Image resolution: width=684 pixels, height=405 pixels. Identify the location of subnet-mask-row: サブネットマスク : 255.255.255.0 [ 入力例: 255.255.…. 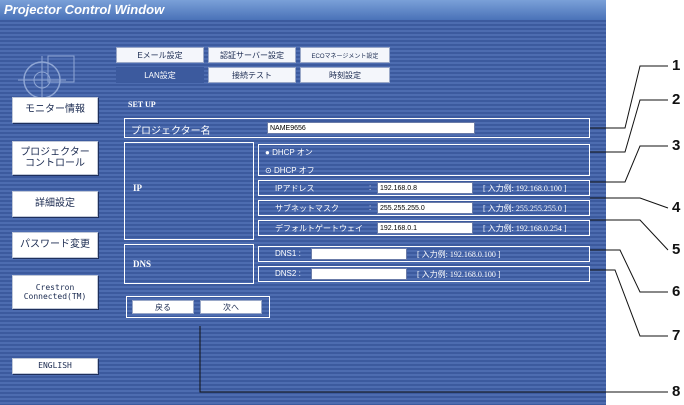
(424, 208).